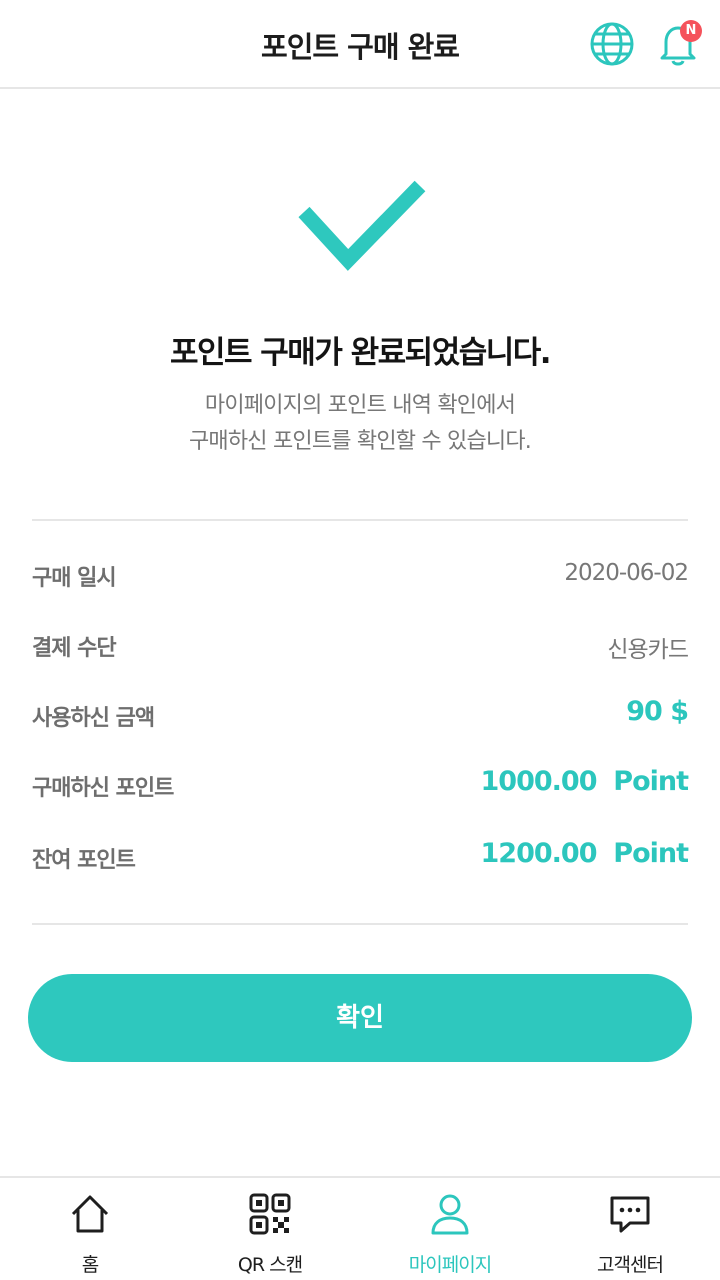  I want to click on globe-icon, so click(612, 44).